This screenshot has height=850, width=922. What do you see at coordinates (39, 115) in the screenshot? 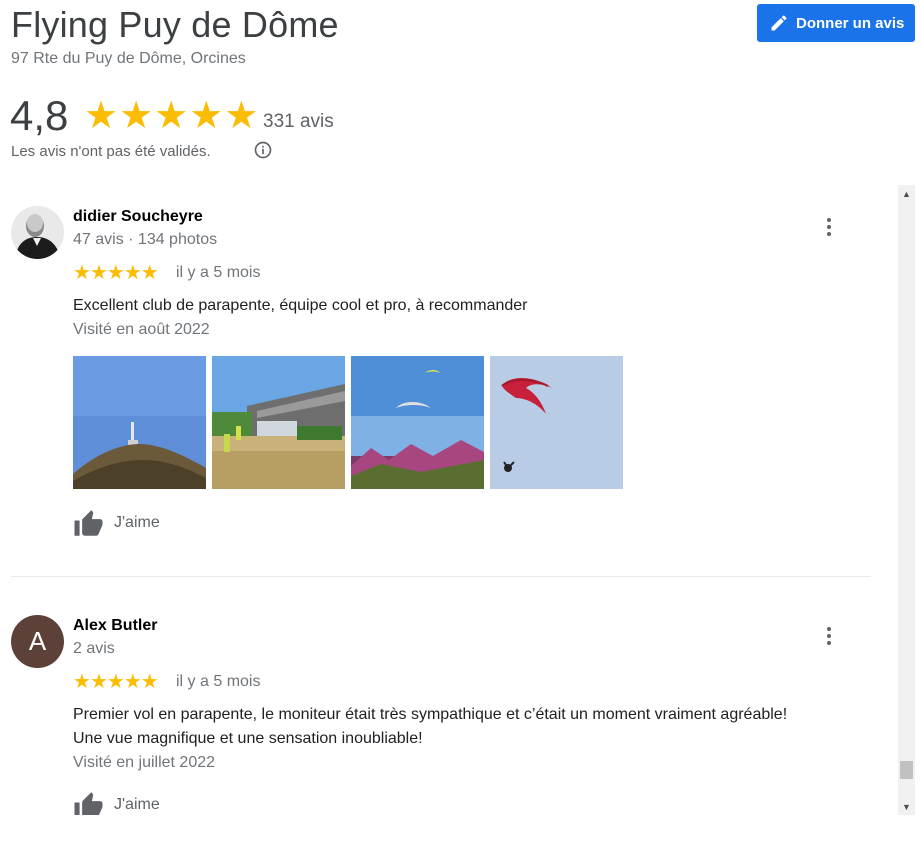
I see `average-rating: 4,8` at bounding box center [39, 115].